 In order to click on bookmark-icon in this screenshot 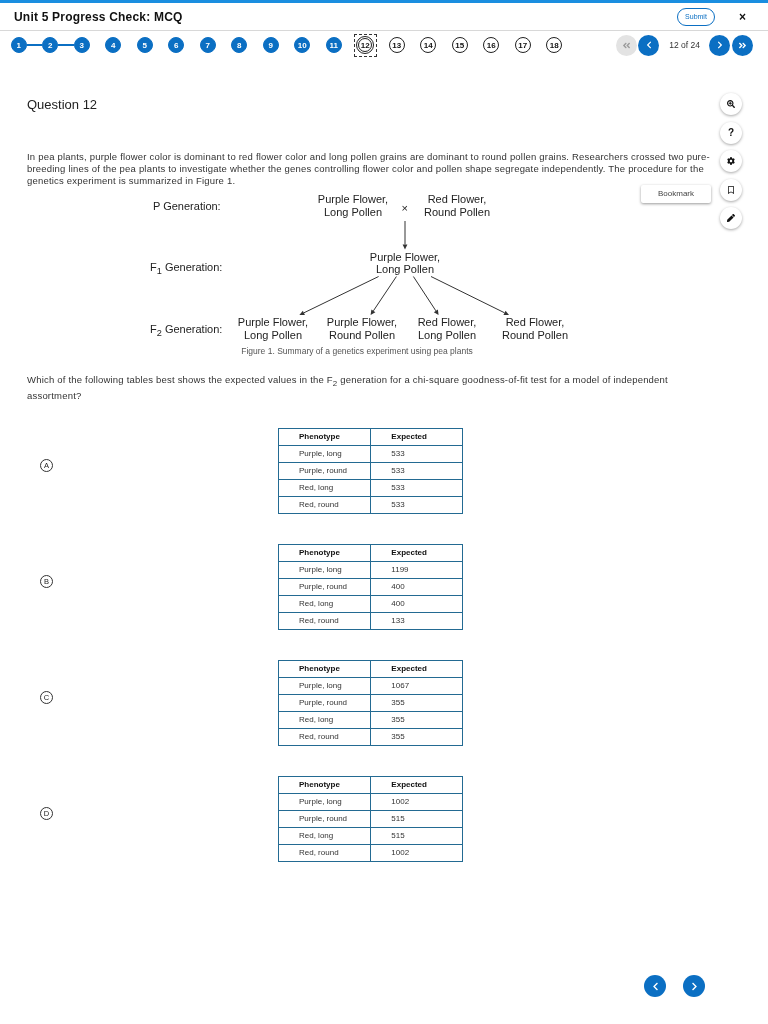, I will do `click(731, 189)`.